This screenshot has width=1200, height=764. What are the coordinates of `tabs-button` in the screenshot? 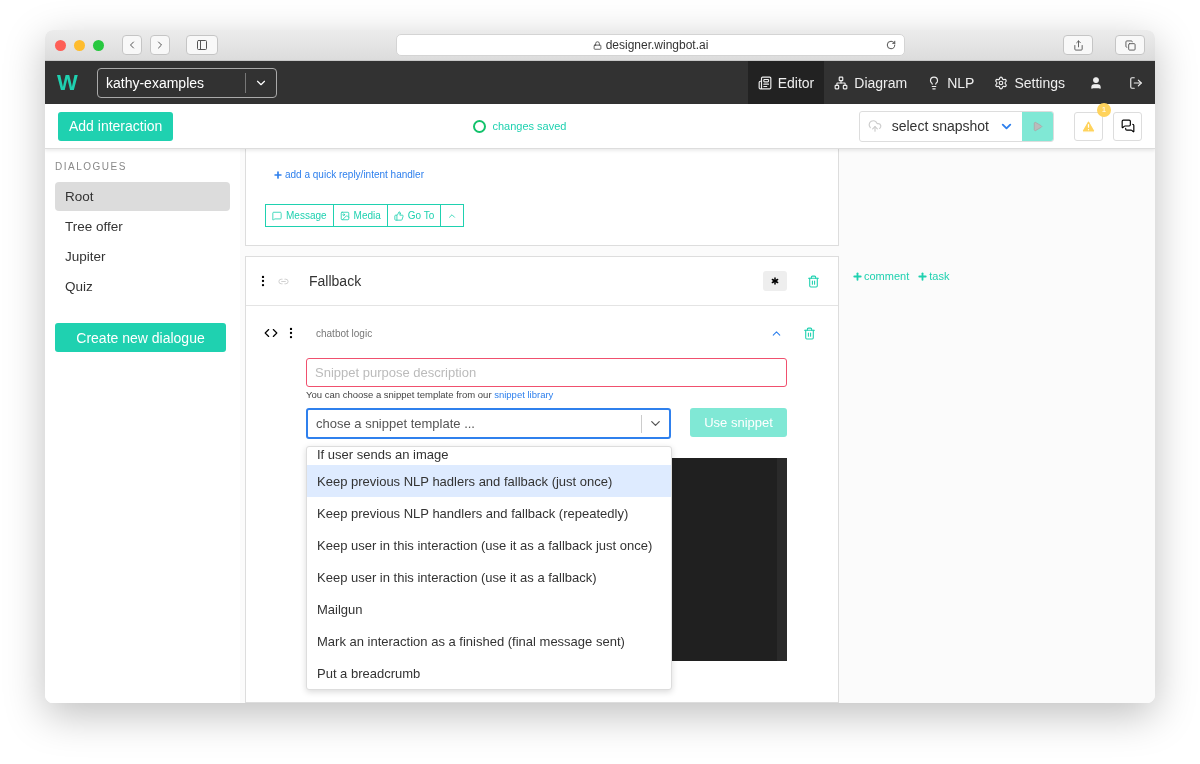 It's located at (1130, 45).